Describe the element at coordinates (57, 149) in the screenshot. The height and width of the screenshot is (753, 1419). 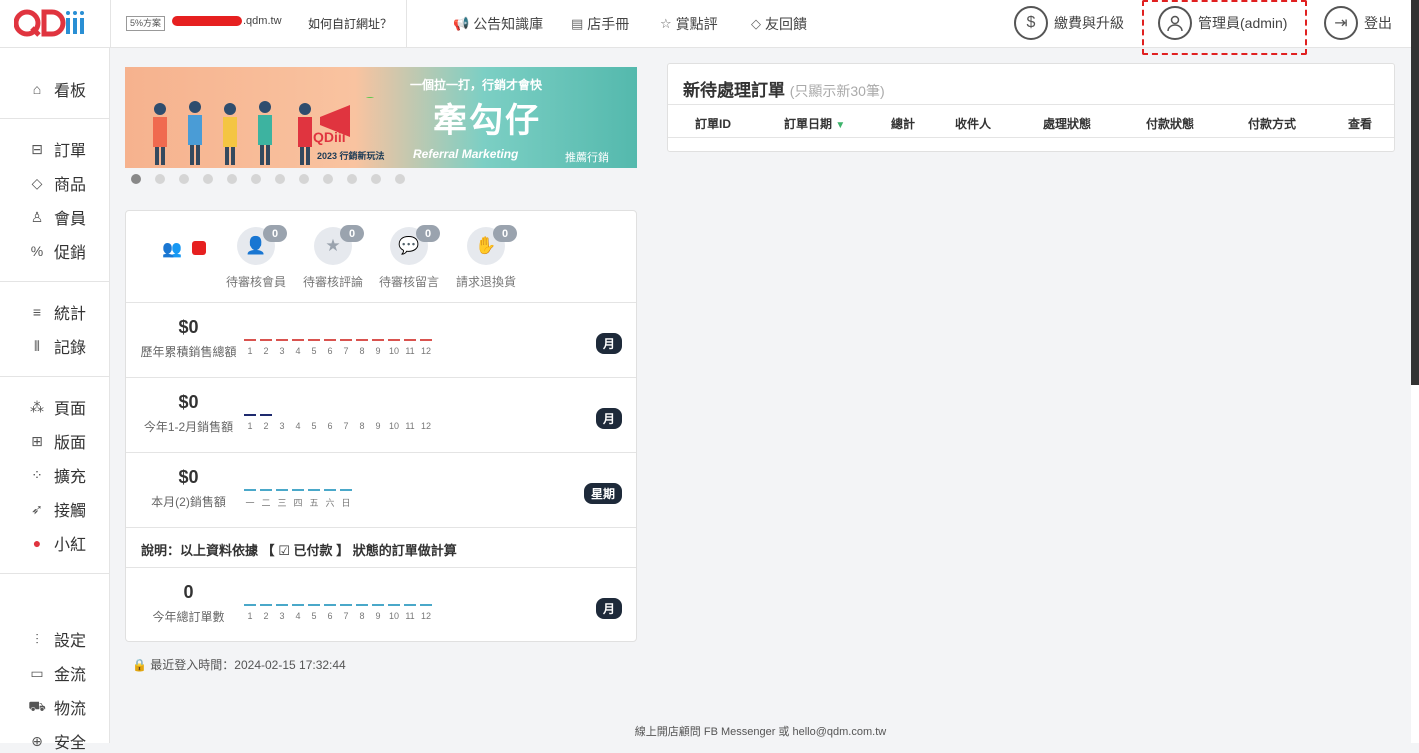
I see `sidebar-item-orders: ⊟ 訂單` at that location.